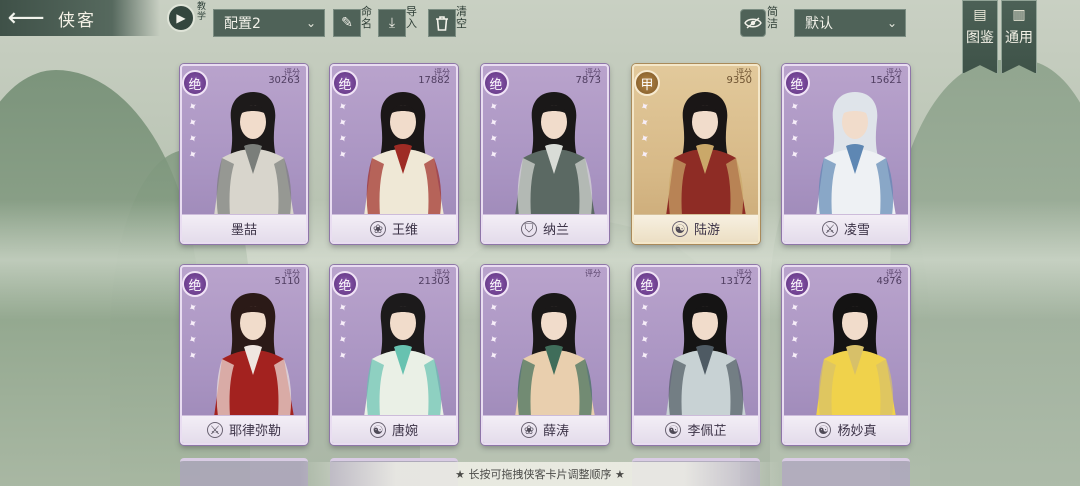 Image resolution: width=1080 pixels, height=486 pixels. What do you see at coordinates (857, 431) in the screenshot?
I see `hero-name: 杨妙真` at bounding box center [857, 431].